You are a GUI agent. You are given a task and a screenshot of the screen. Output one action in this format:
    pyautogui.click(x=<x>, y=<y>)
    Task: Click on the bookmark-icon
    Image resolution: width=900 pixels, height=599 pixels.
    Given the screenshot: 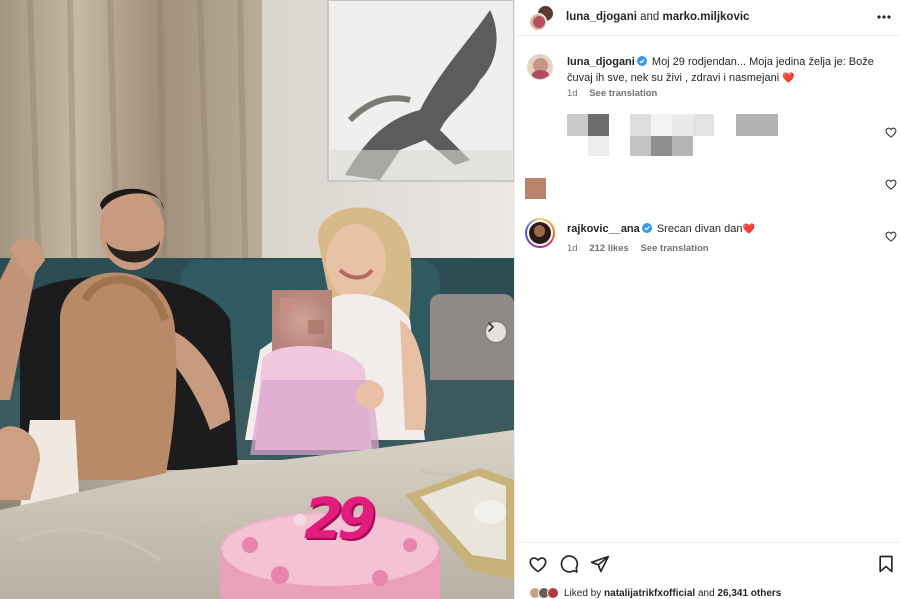 What is the action you would take?
    pyautogui.click(x=886, y=564)
    